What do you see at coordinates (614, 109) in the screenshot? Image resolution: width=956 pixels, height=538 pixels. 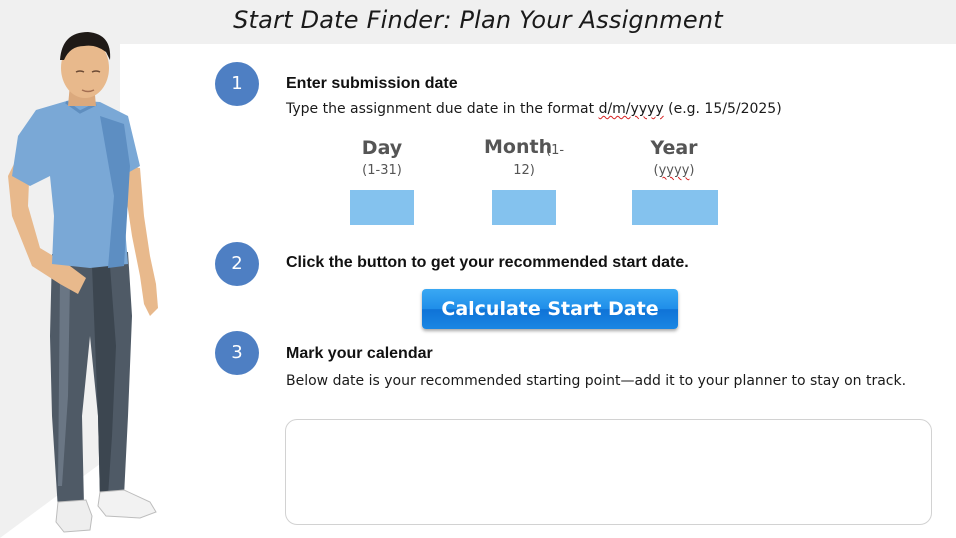 I see `step-1-format-day-month: d/m/` at bounding box center [614, 109].